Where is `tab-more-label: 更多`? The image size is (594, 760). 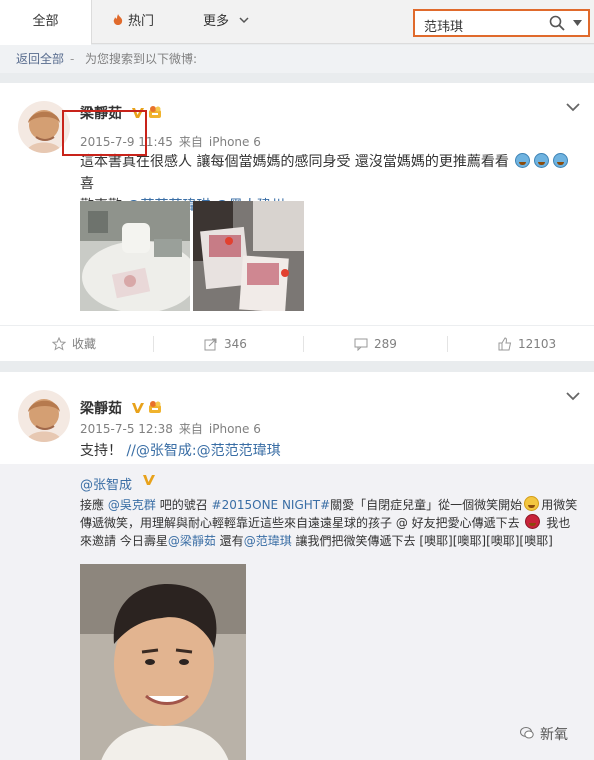 tab-more-label: 更多 is located at coordinates (216, 21).